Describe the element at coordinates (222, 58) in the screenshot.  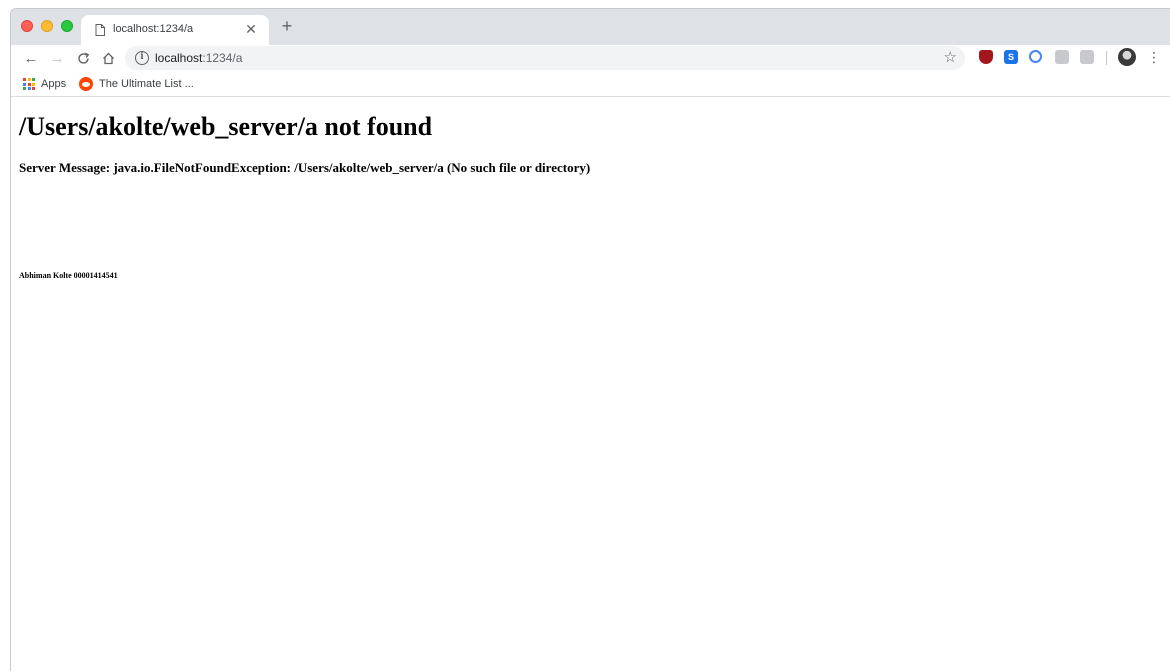
I see `url-path: :1234/a` at that location.